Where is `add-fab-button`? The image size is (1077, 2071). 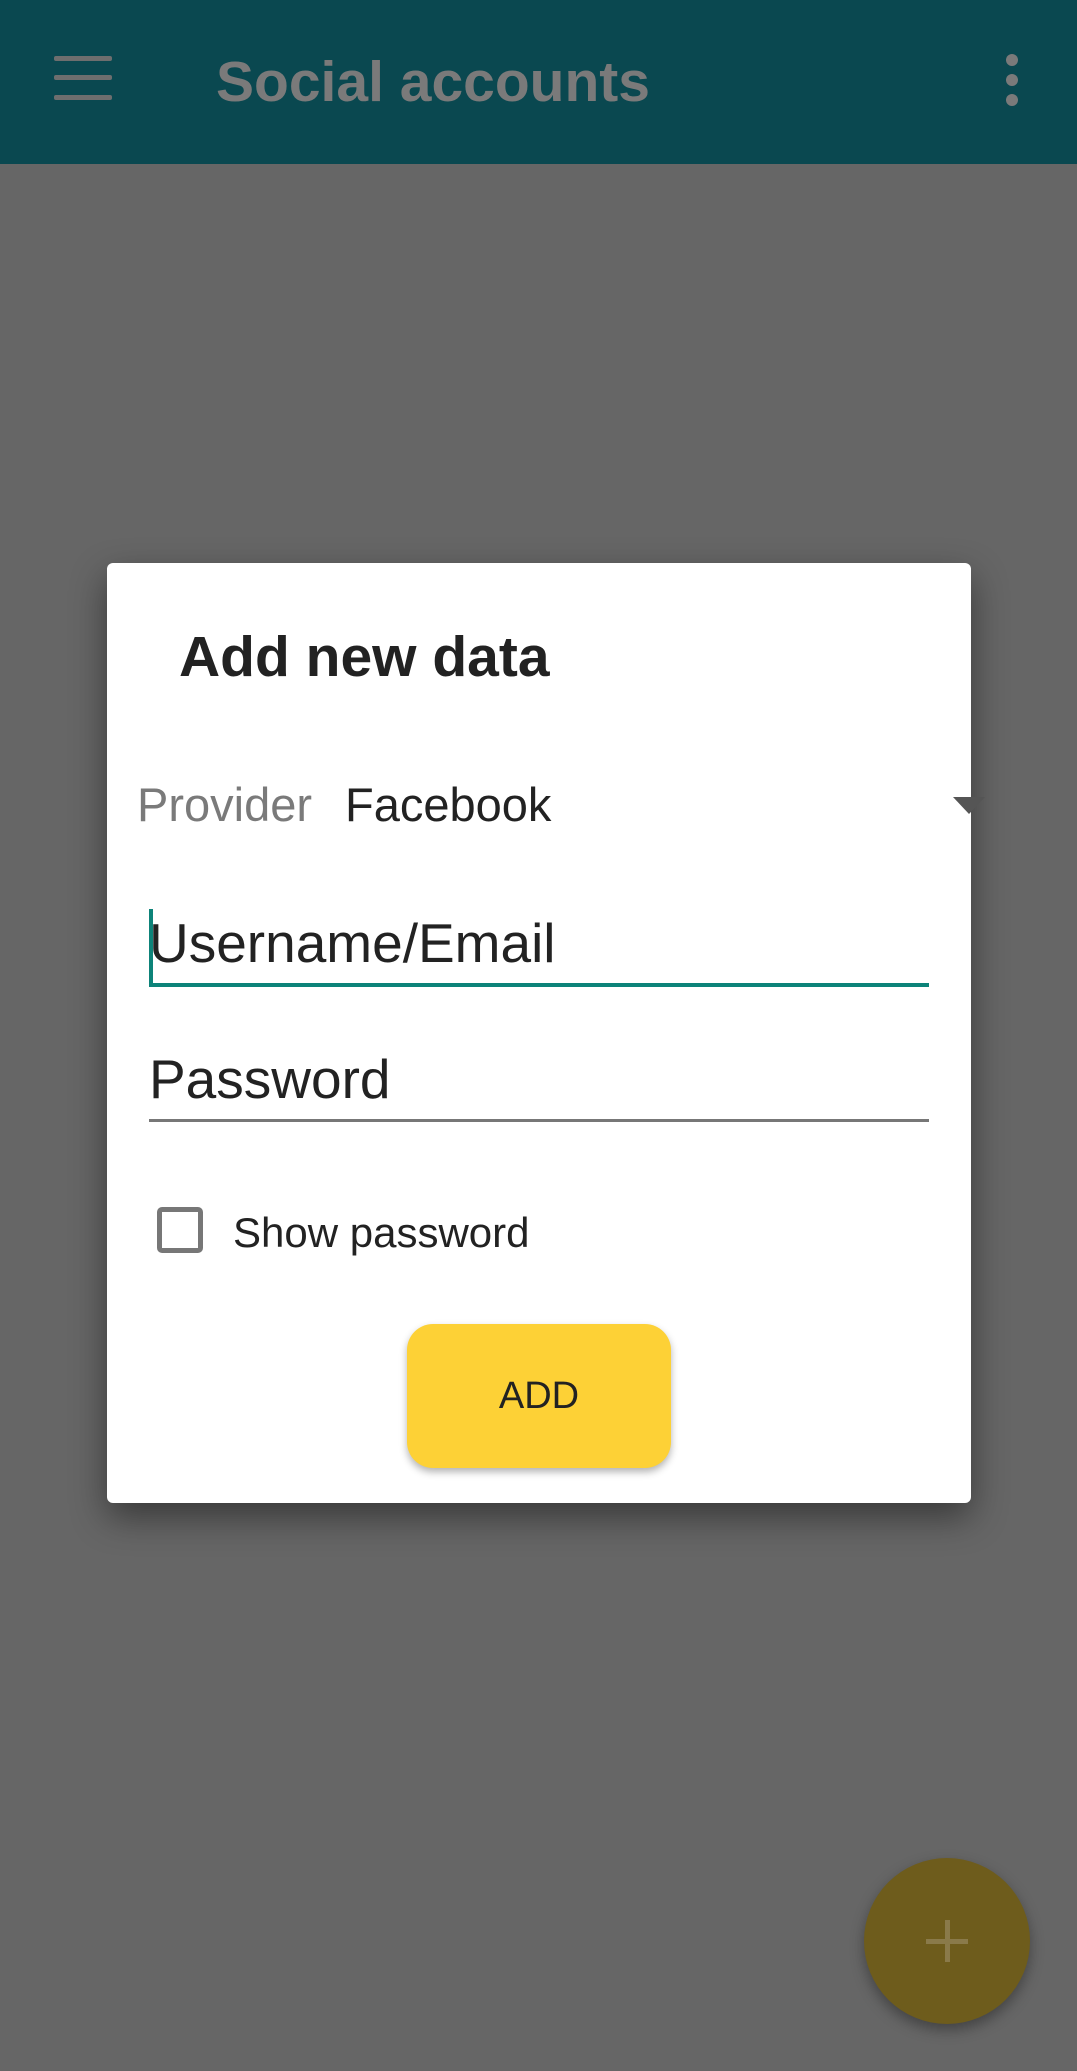
add-fab-button is located at coordinates (947, 1941).